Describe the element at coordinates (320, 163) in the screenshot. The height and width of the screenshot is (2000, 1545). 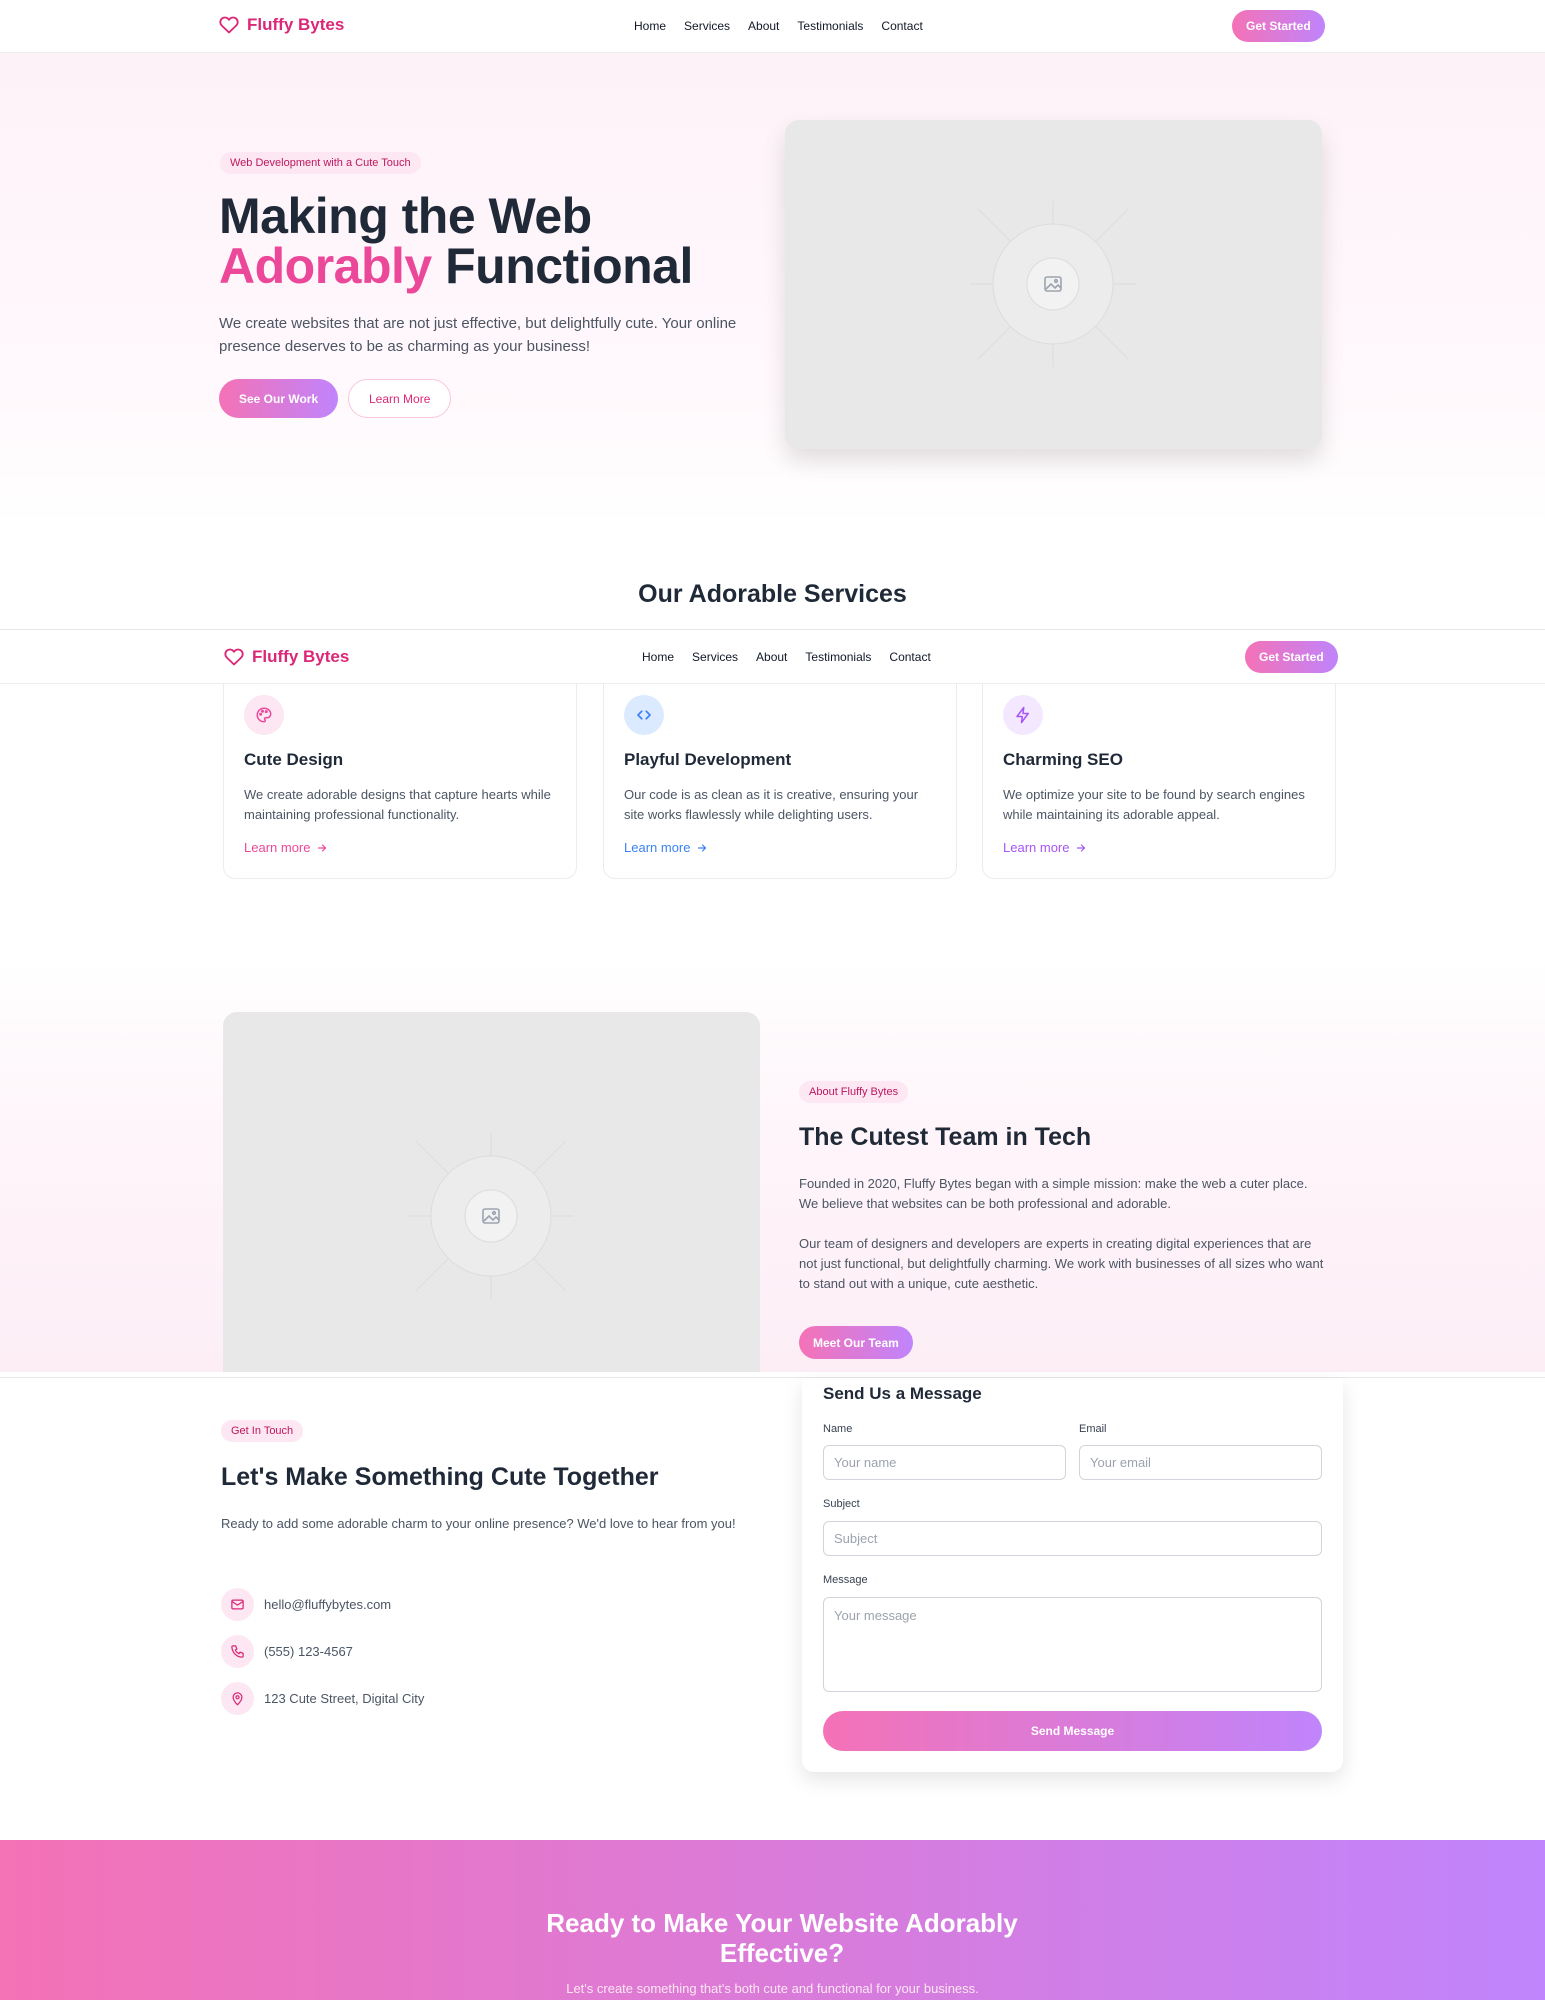
I see `hero-badge: Web Development with a Cute Touch` at that location.